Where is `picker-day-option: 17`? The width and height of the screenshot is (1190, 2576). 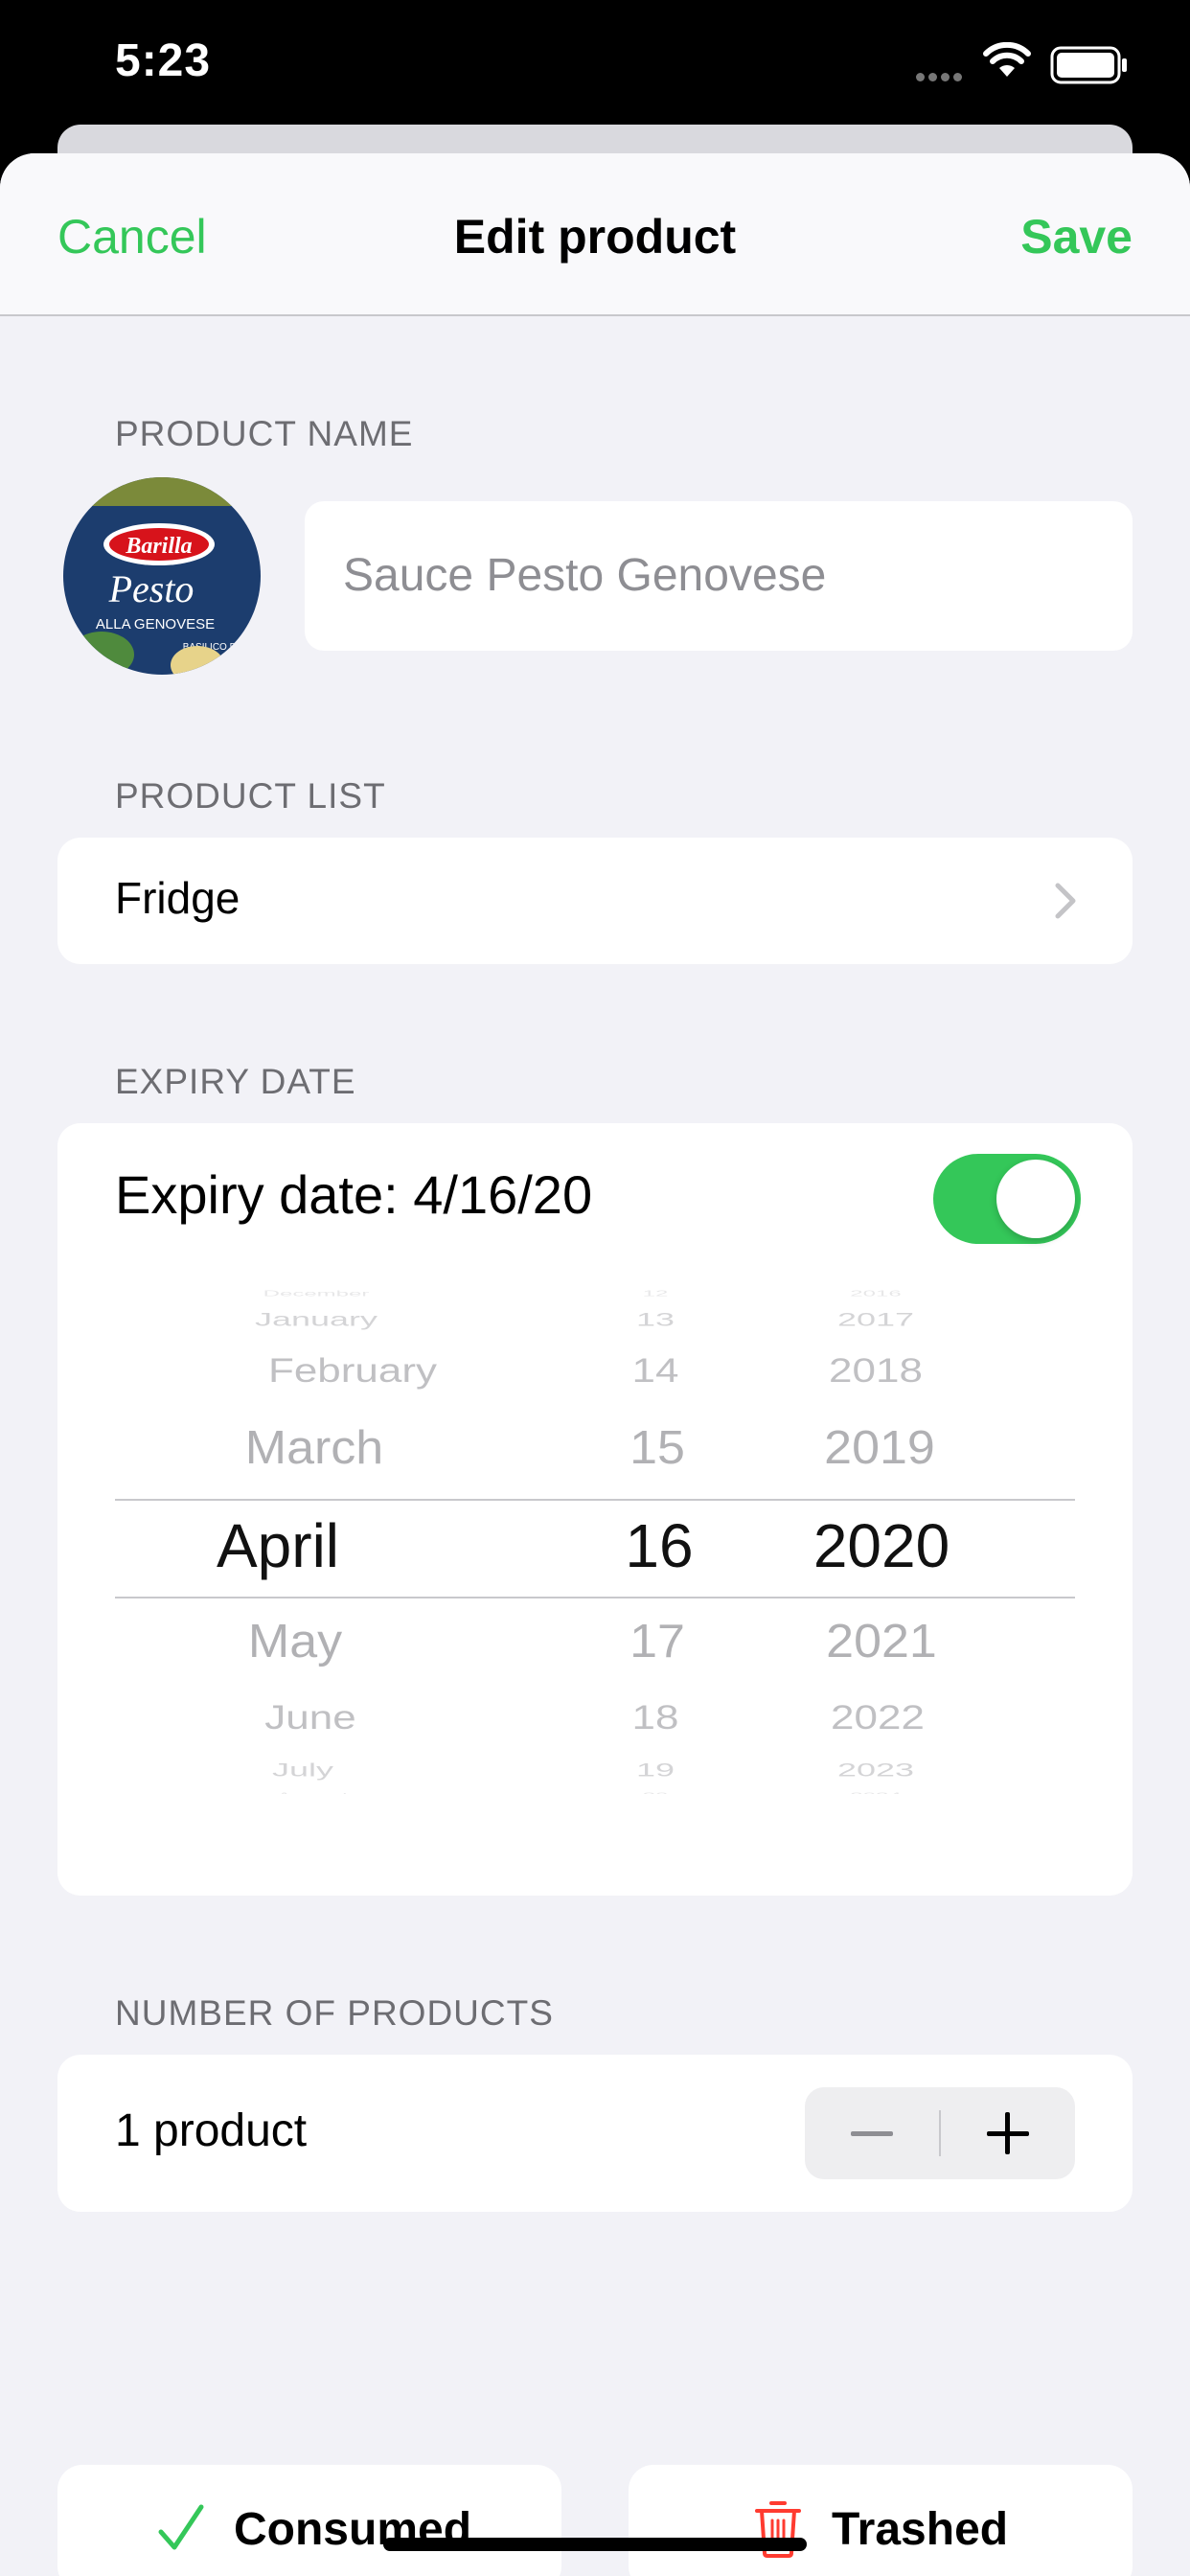
picker-day-option: 17 is located at coordinates (657, 1641).